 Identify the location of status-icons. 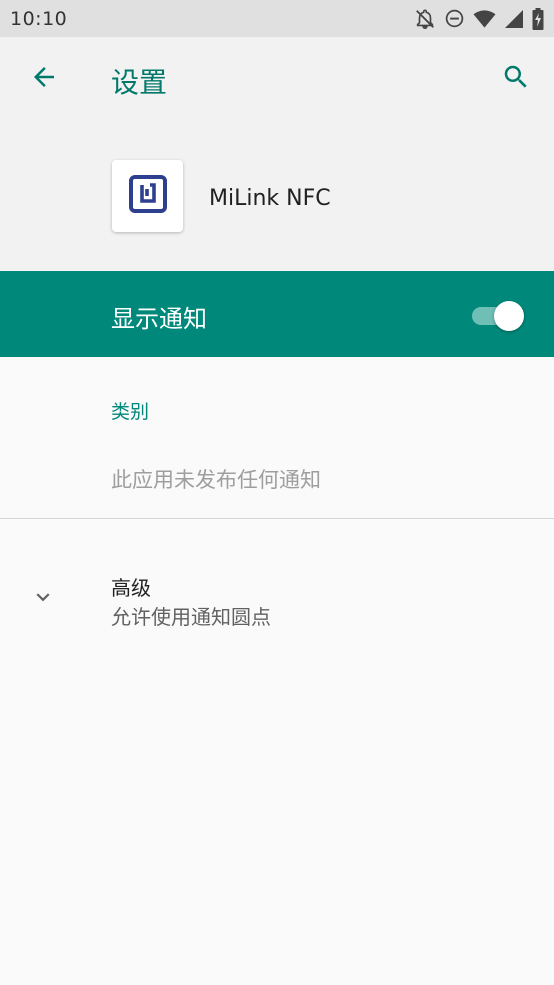
(479, 18).